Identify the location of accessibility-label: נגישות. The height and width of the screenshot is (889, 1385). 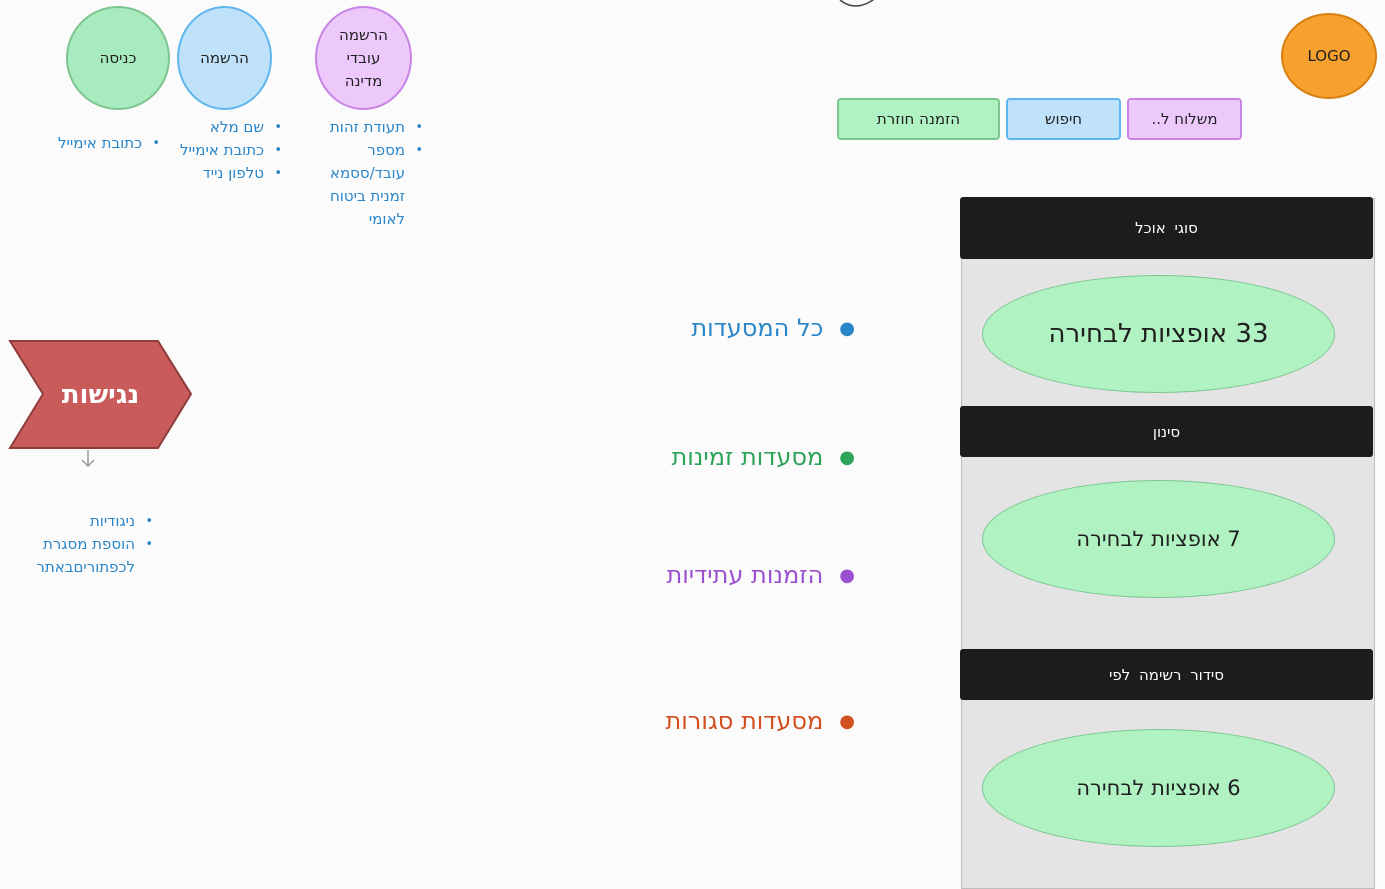
(100, 394).